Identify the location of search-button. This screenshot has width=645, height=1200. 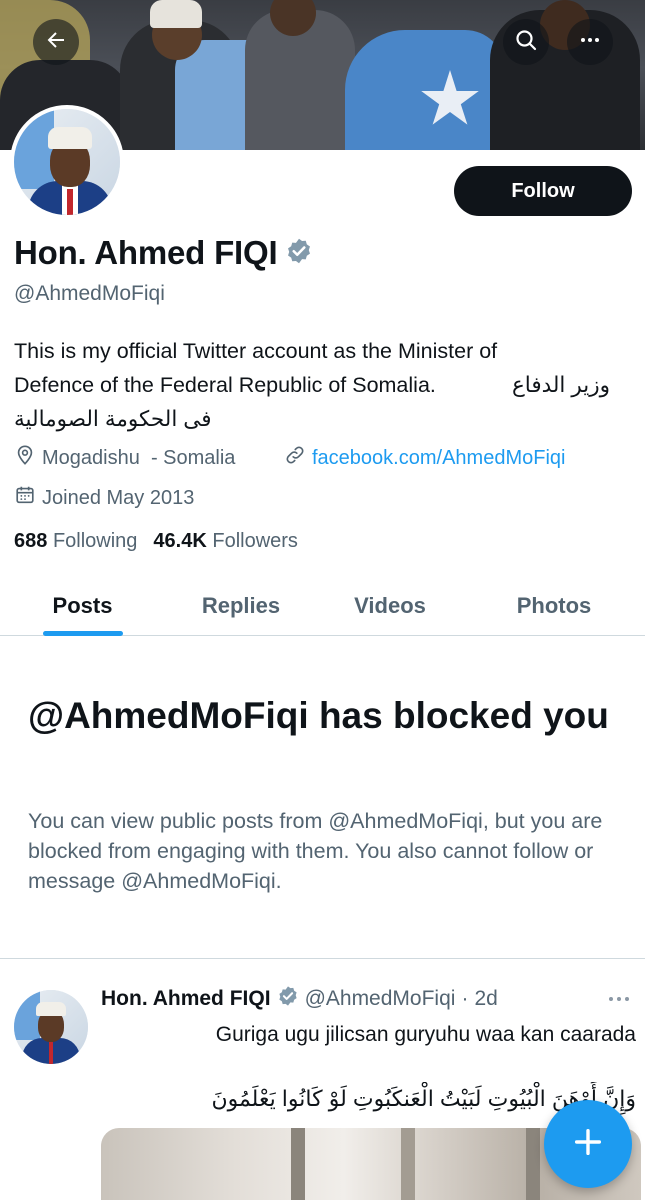
(526, 42).